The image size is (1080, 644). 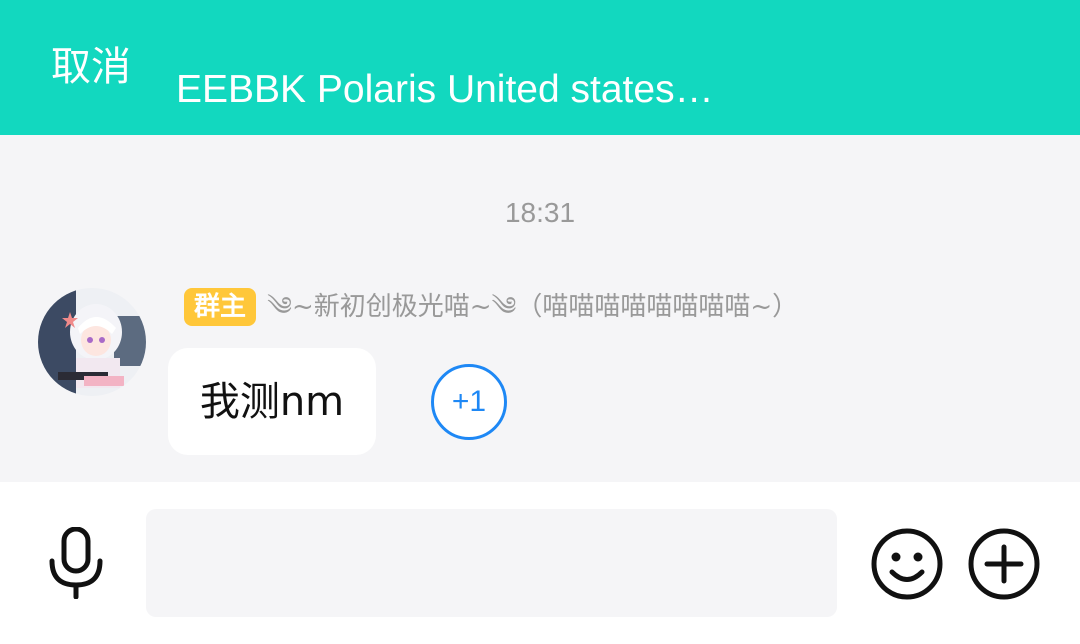 What do you see at coordinates (540, 212) in the screenshot?
I see `message-timestamp: 18:31` at bounding box center [540, 212].